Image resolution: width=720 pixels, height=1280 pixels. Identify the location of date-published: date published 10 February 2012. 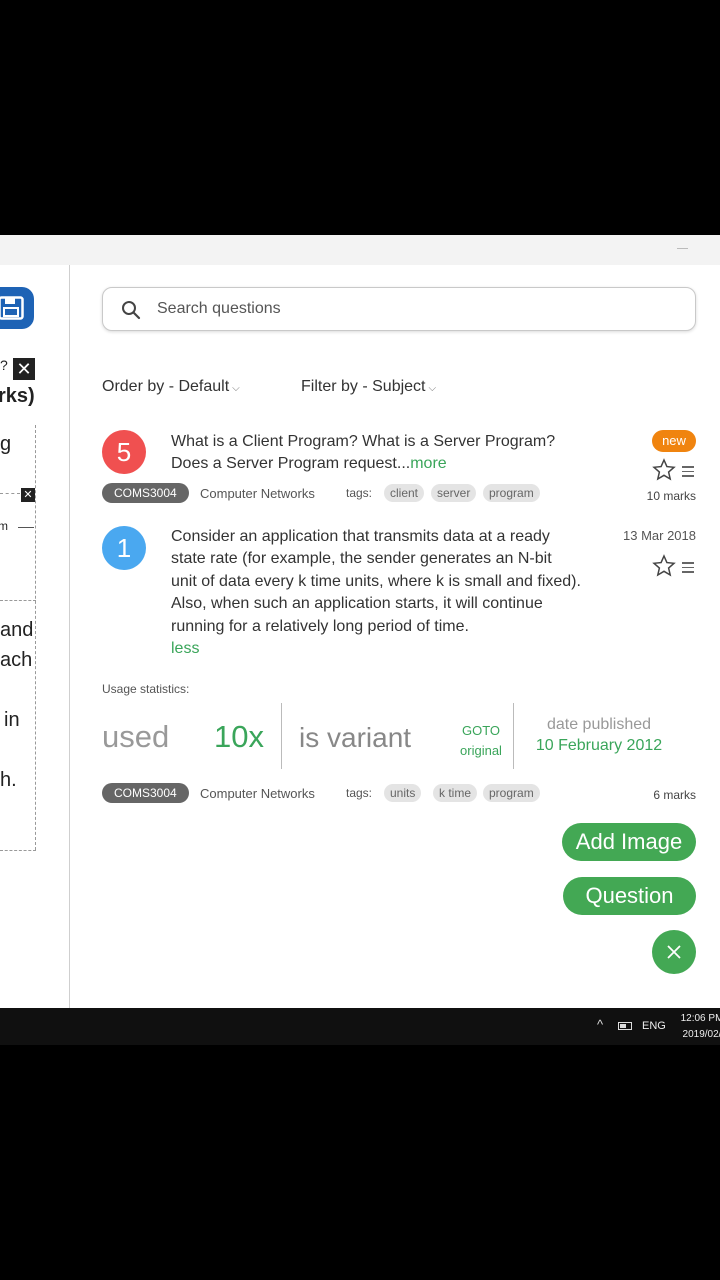
(599, 735).